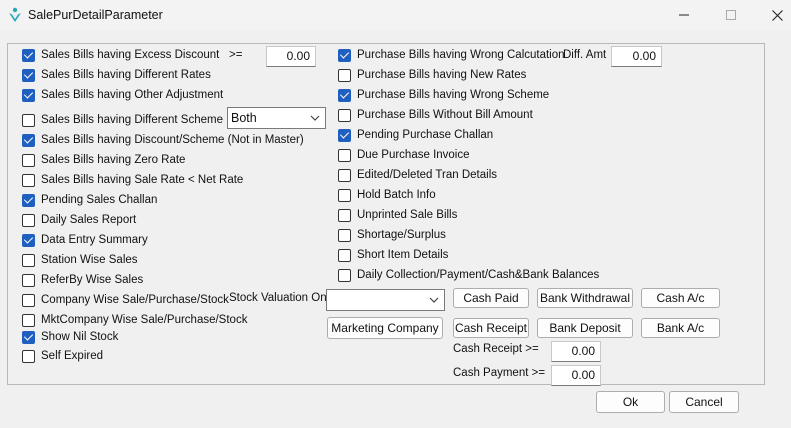 This screenshot has height=428, width=791. What do you see at coordinates (395, 15) in the screenshot?
I see `title-bar: SalePurDetailParameter` at bounding box center [395, 15].